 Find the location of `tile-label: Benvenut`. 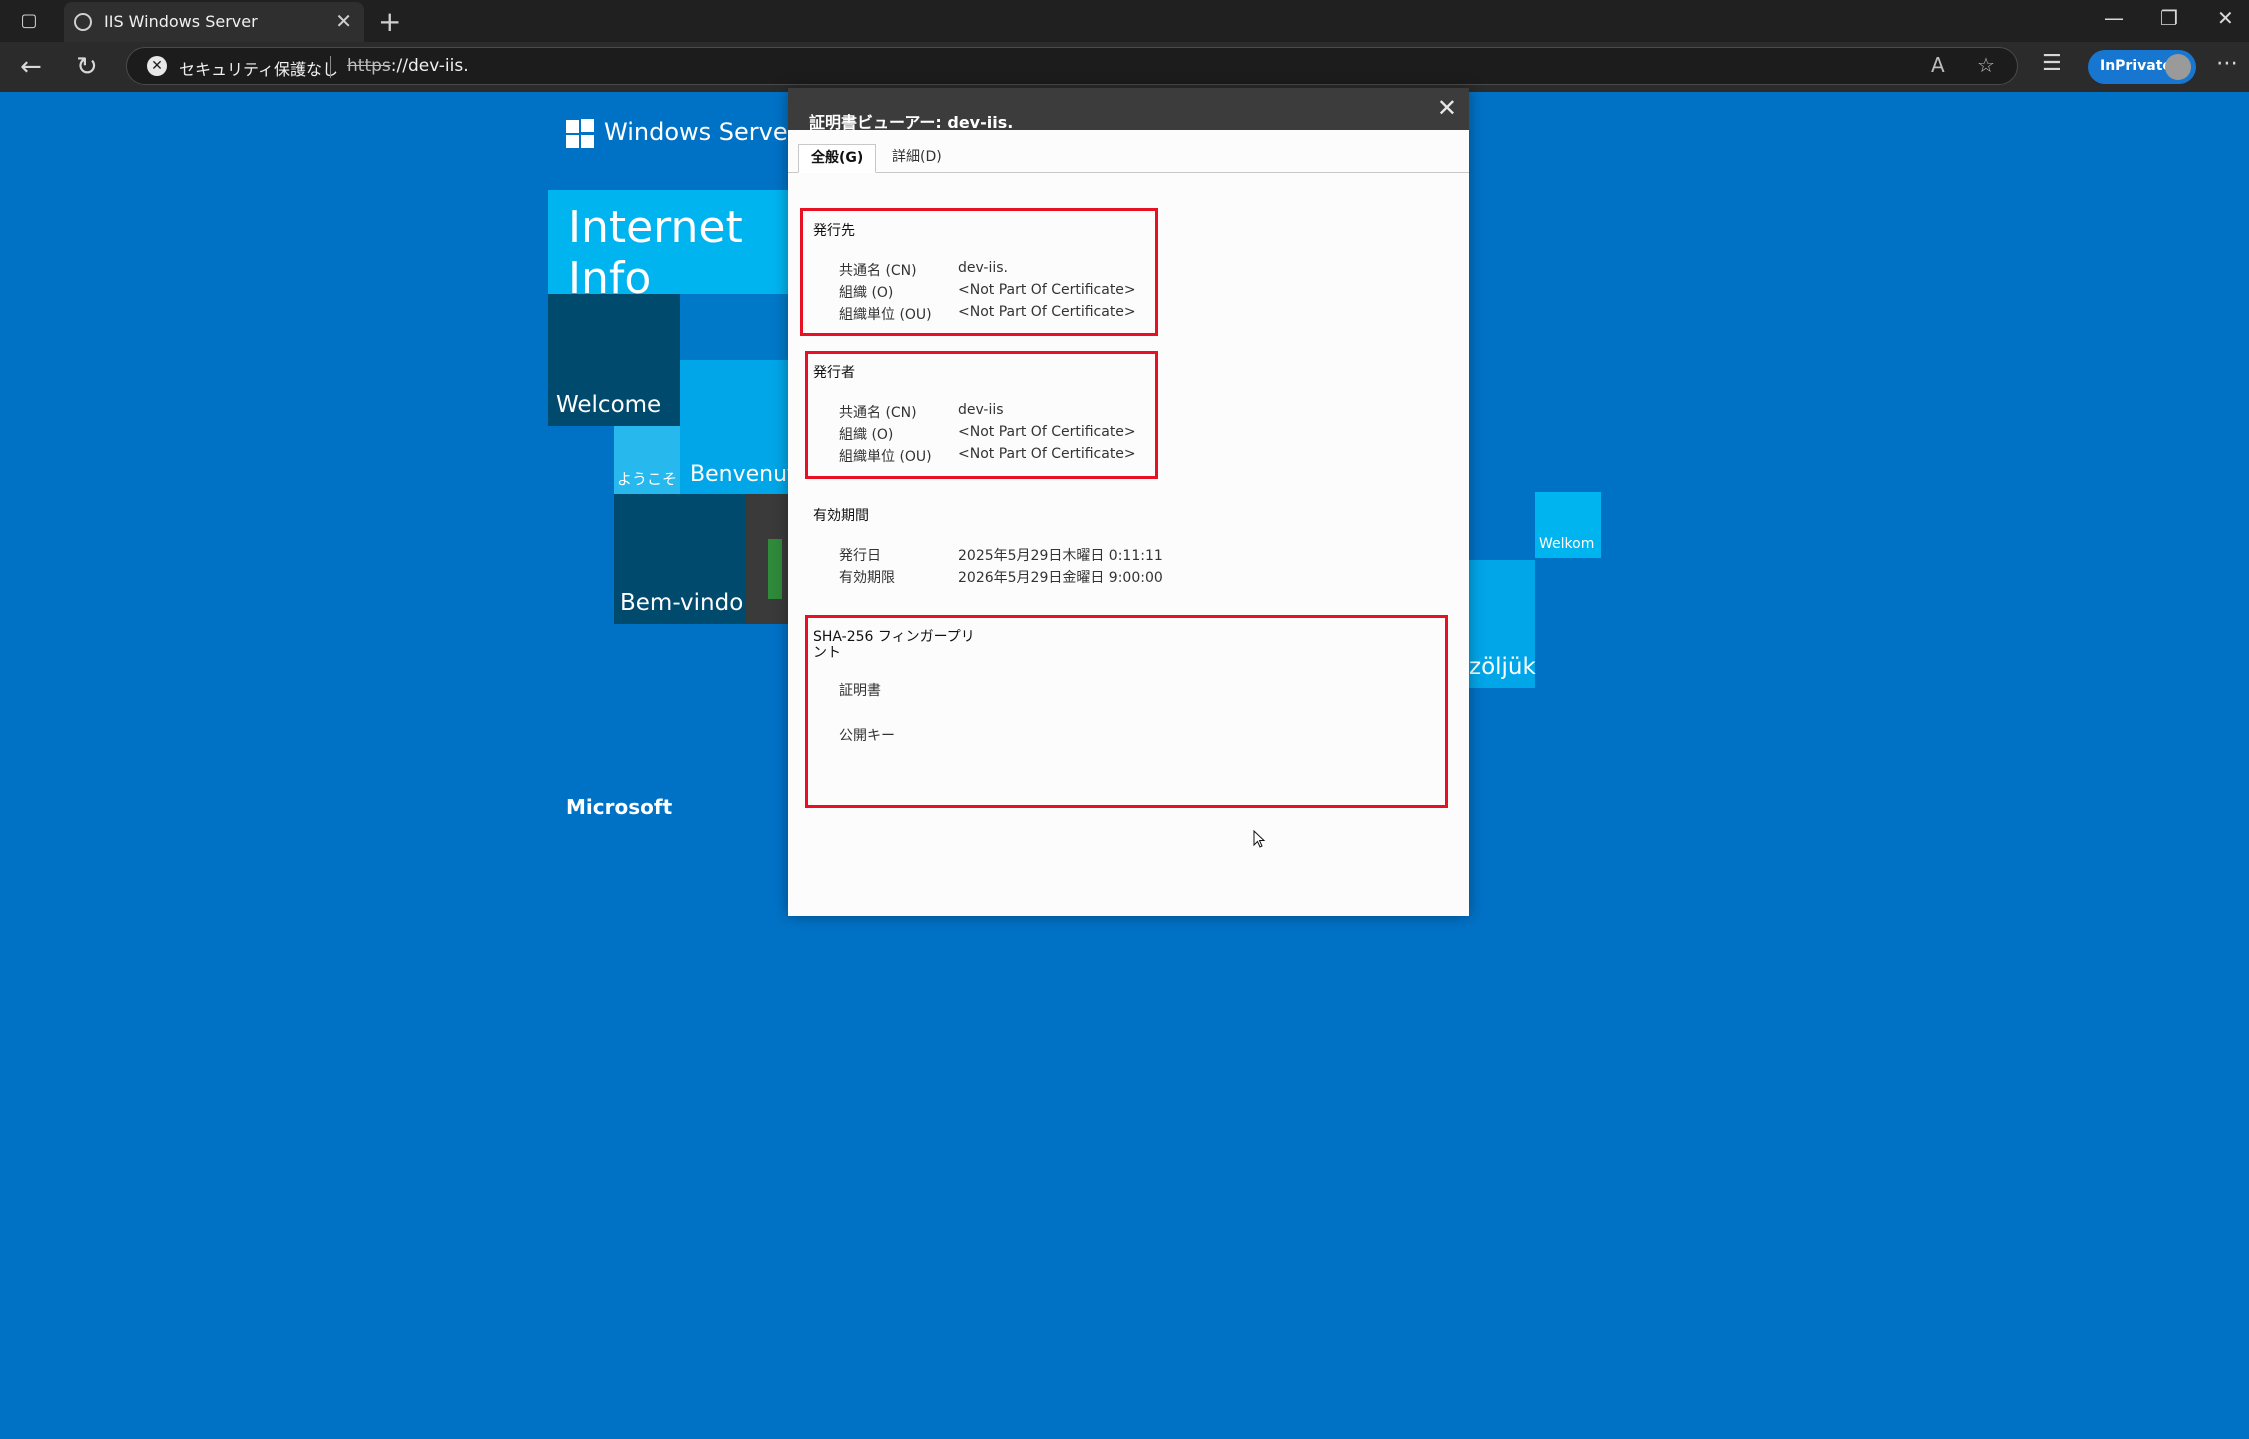

tile-label: Benvenut is located at coordinates (743, 474).